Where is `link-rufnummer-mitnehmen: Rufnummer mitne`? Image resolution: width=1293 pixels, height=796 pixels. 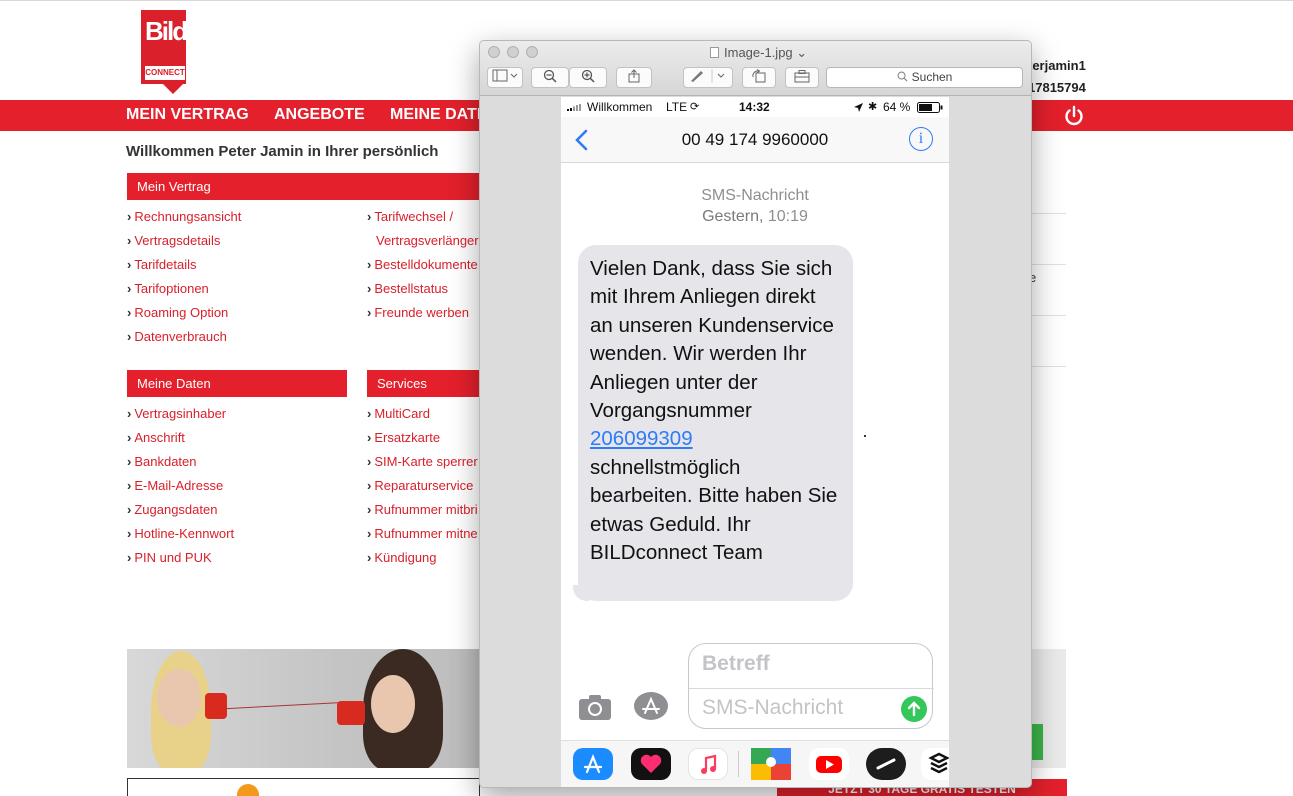
link-rufnummer-mitnehmen: Rufnummer mitne is located at coordinates (422, 537).